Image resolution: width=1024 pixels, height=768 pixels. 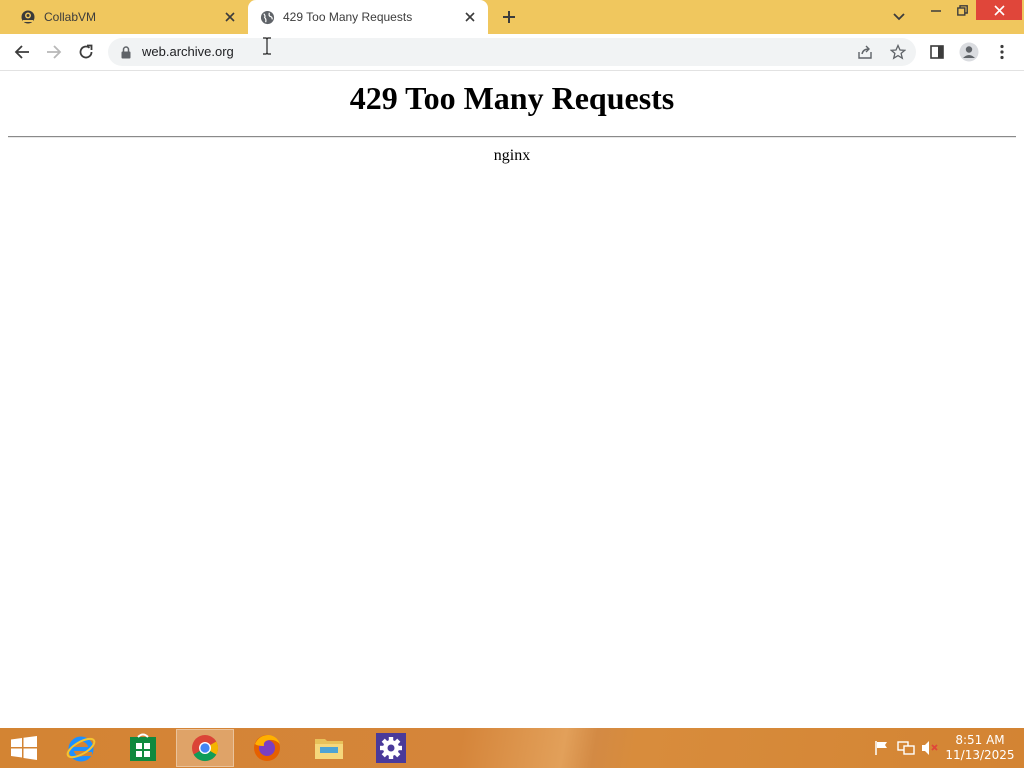 I want to click on tab-label: 429 Too Many Requests, so click(x=348, y=17).